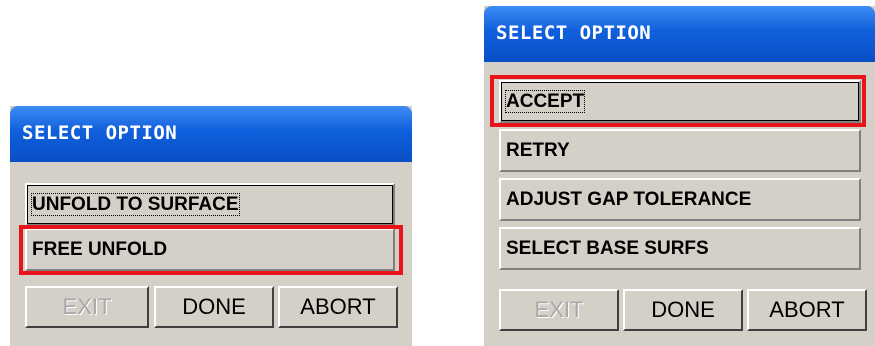  Describe the element at coordinates (545, 101) in the screenshot. I see `option-label: ACCEPT` at that location.